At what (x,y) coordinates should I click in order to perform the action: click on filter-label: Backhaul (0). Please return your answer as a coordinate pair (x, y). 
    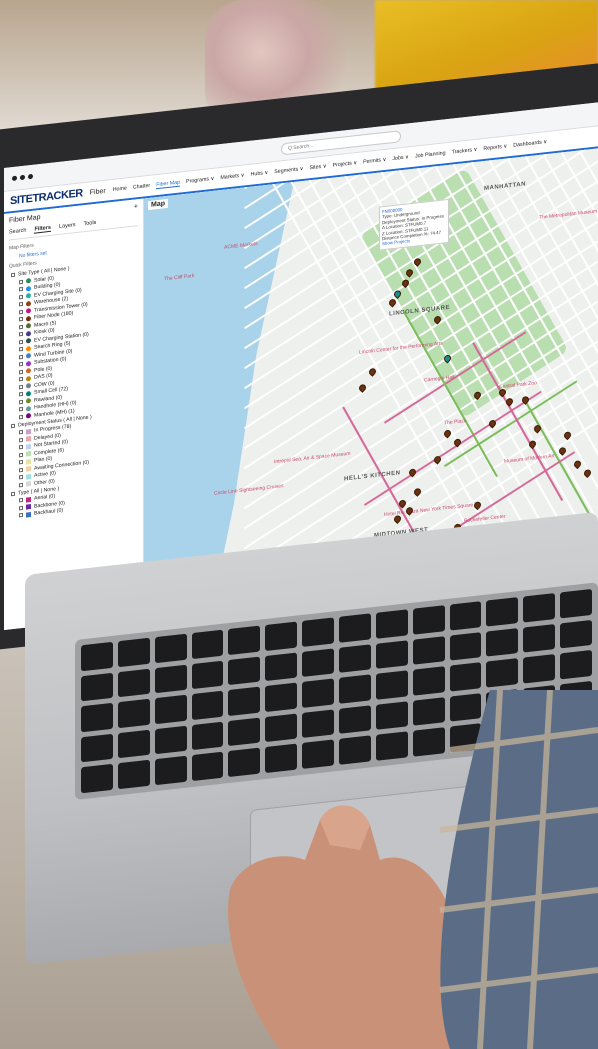
    Looking at the image, I should click on (49, 512).